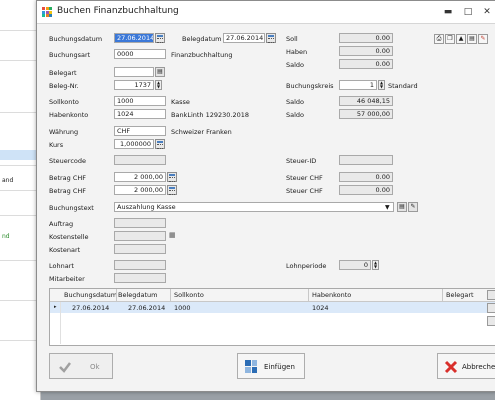 Image resolution: width=495 pixels, height=400 pixels. What do you see at coordinates (61, 266) in the screenshot?
I see `lohnart-label: Lohnart` at bounding box center [61, 266].